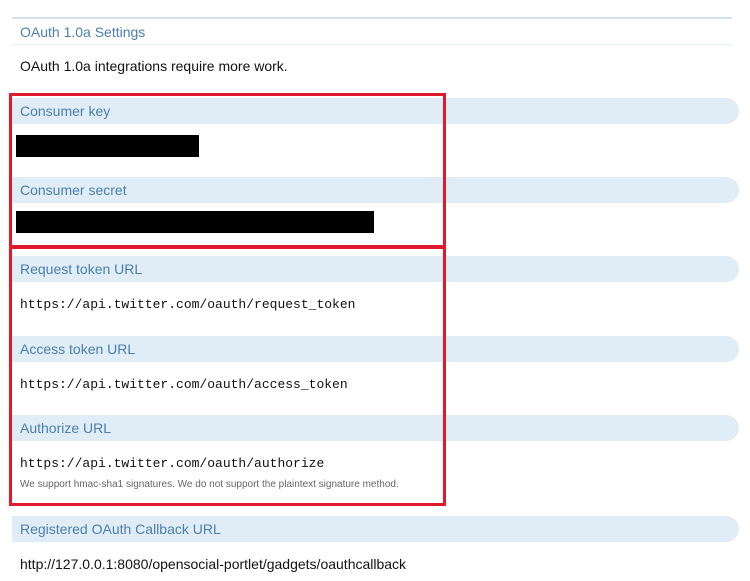 This screenshot has height=581, width=750. What do you see at coordinates (375, 428) in the screenshot?
I see `authorize-url-label-bar: Authorize URL` at bounding box center [375, 428].